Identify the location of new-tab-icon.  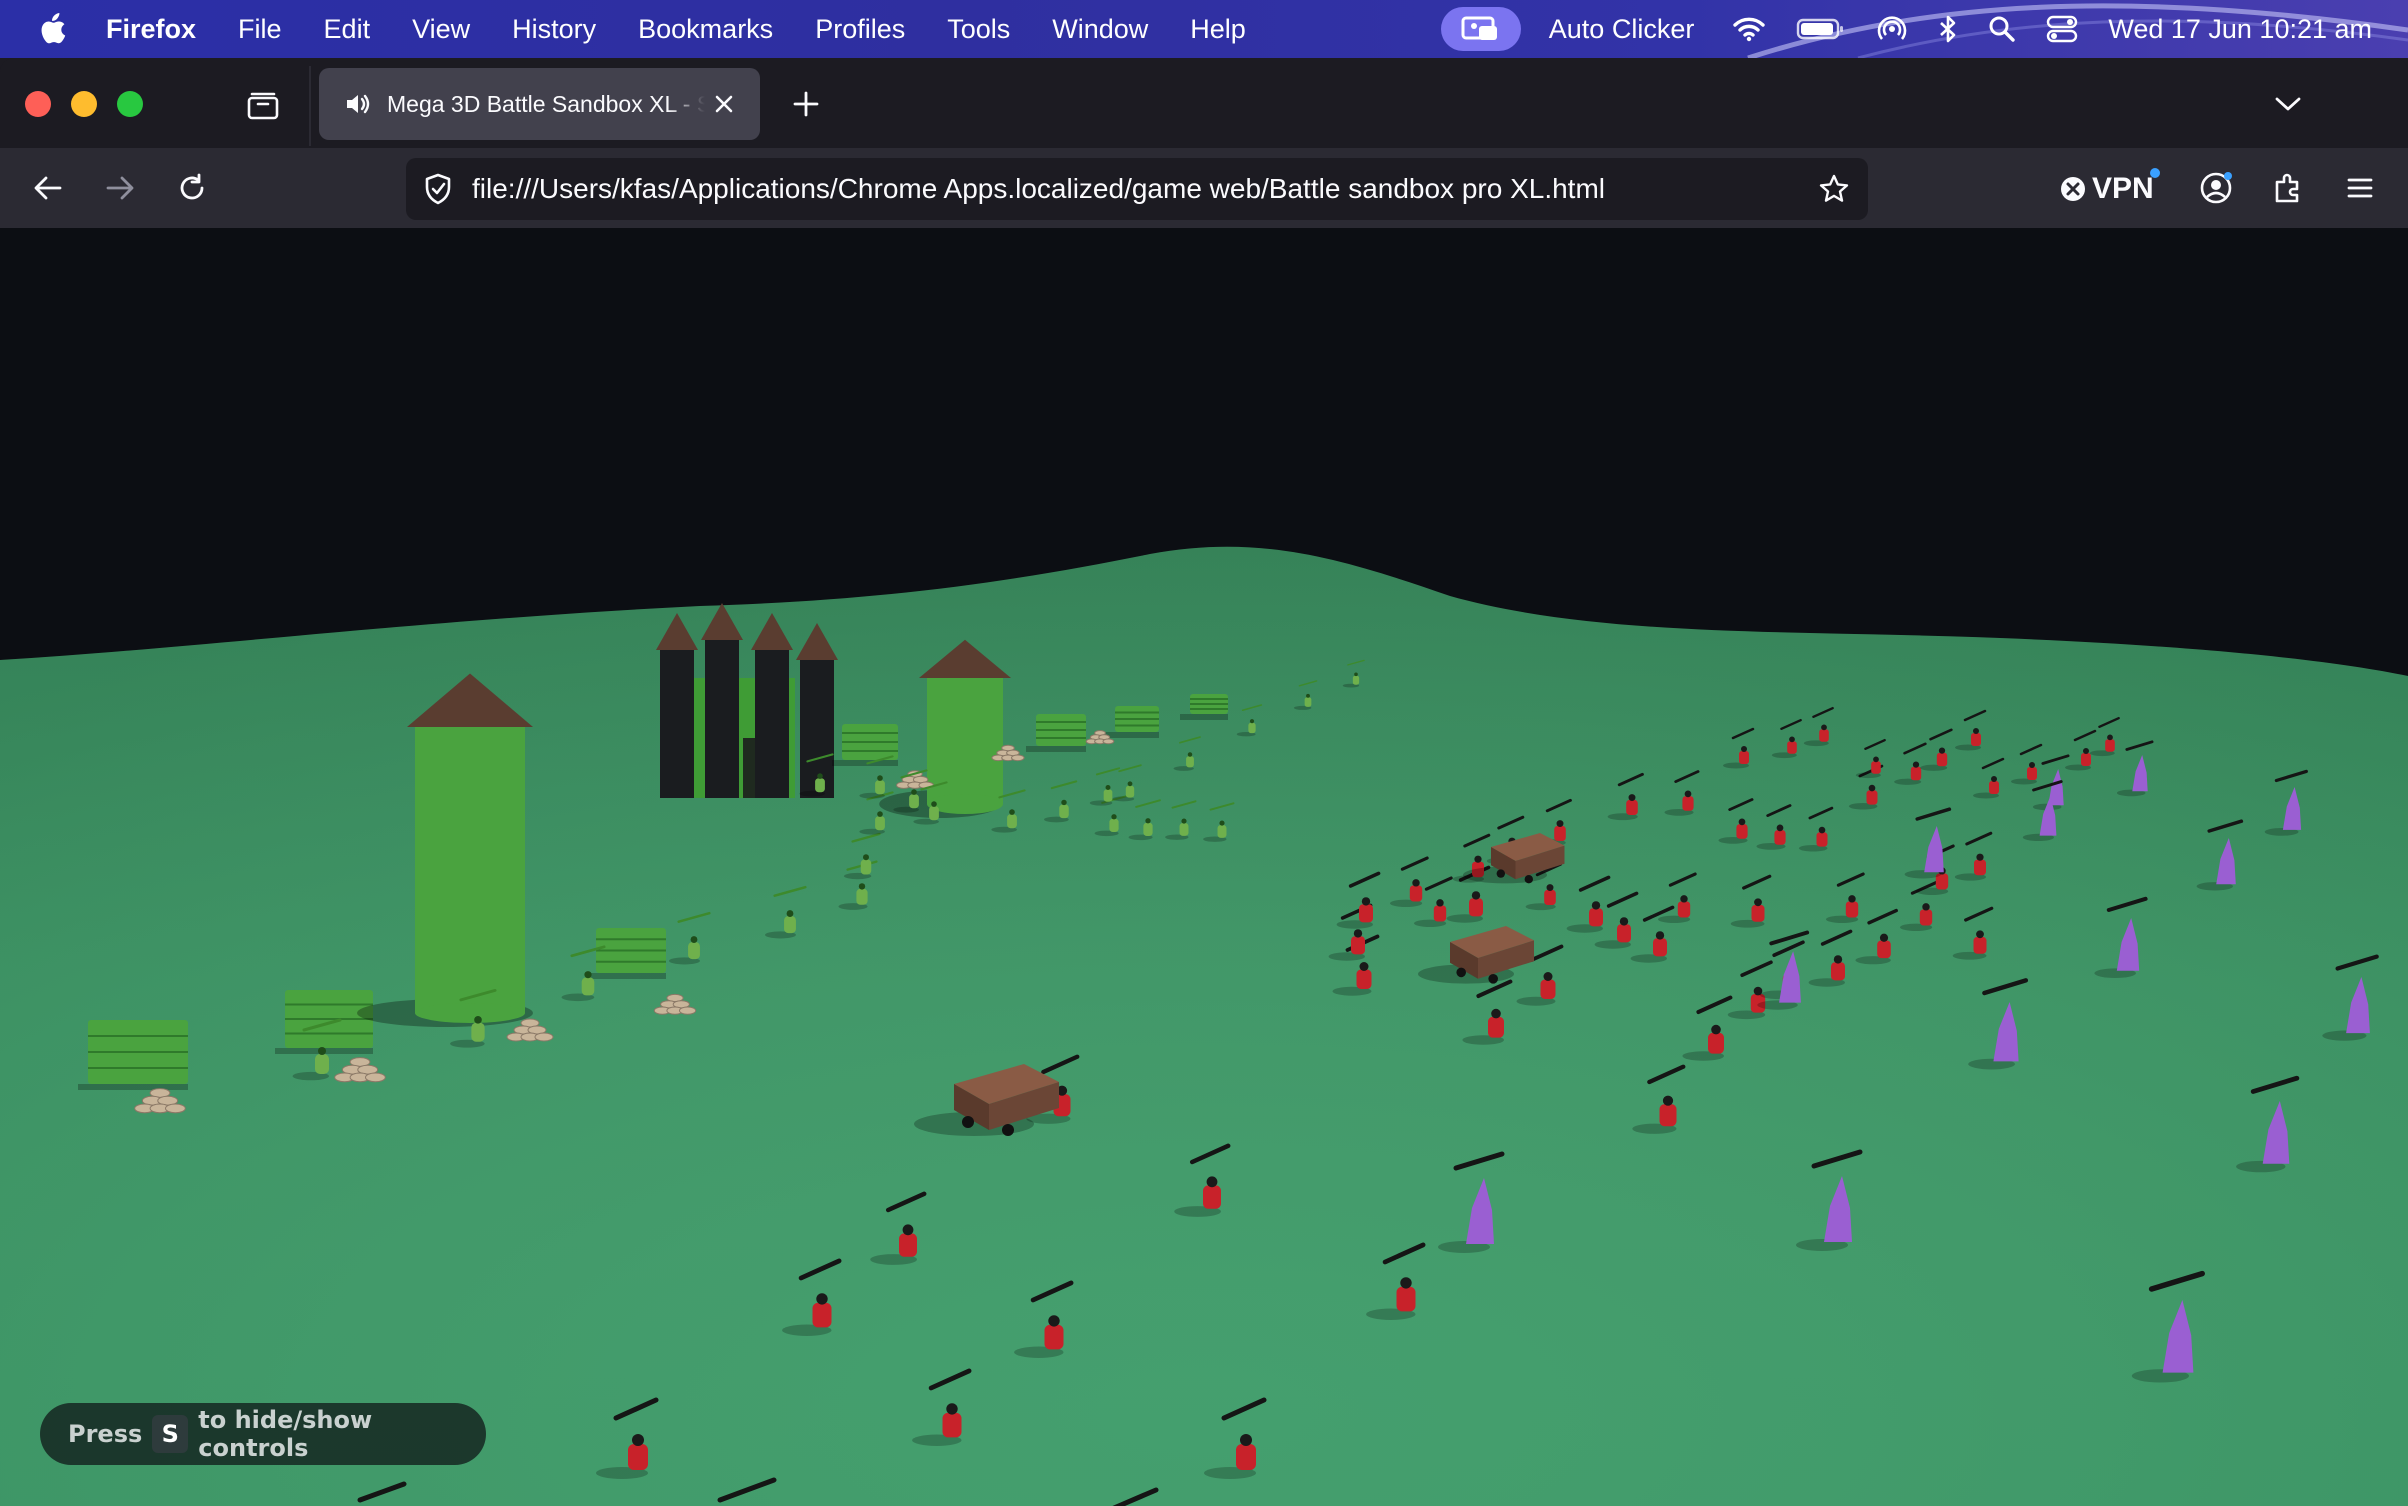
(806, 104).